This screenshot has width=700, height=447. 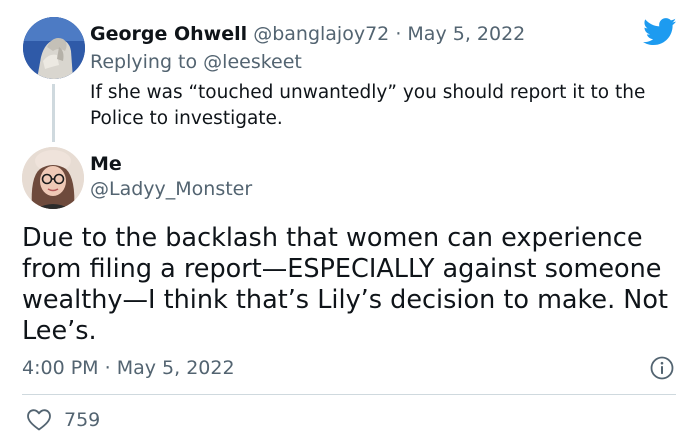 What do you see at coordinates (252, 62) in the screenshot?
I see `replying-to-handle: @leeskeet` at bounding box center [252, 62].